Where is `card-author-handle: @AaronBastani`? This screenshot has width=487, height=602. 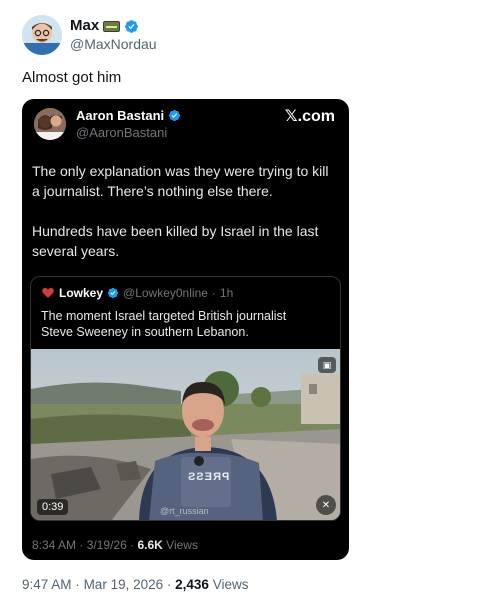
card-author-handle: @AaronBastani is located at coordinates (122, 132).